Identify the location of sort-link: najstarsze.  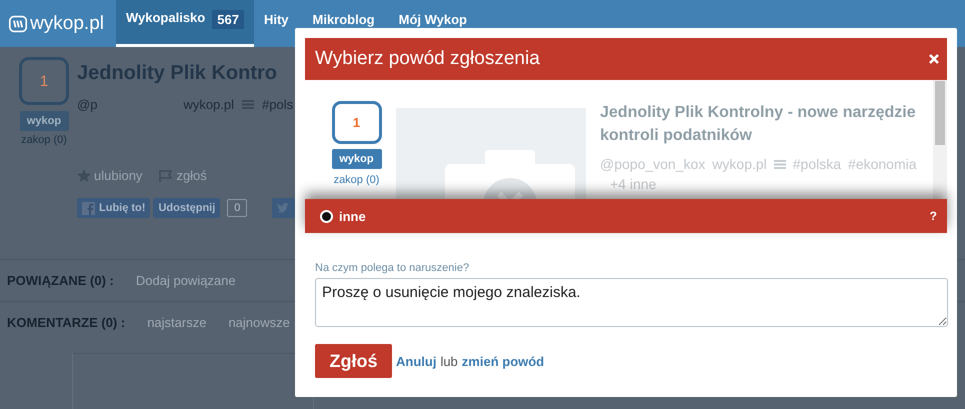
(176, 322).